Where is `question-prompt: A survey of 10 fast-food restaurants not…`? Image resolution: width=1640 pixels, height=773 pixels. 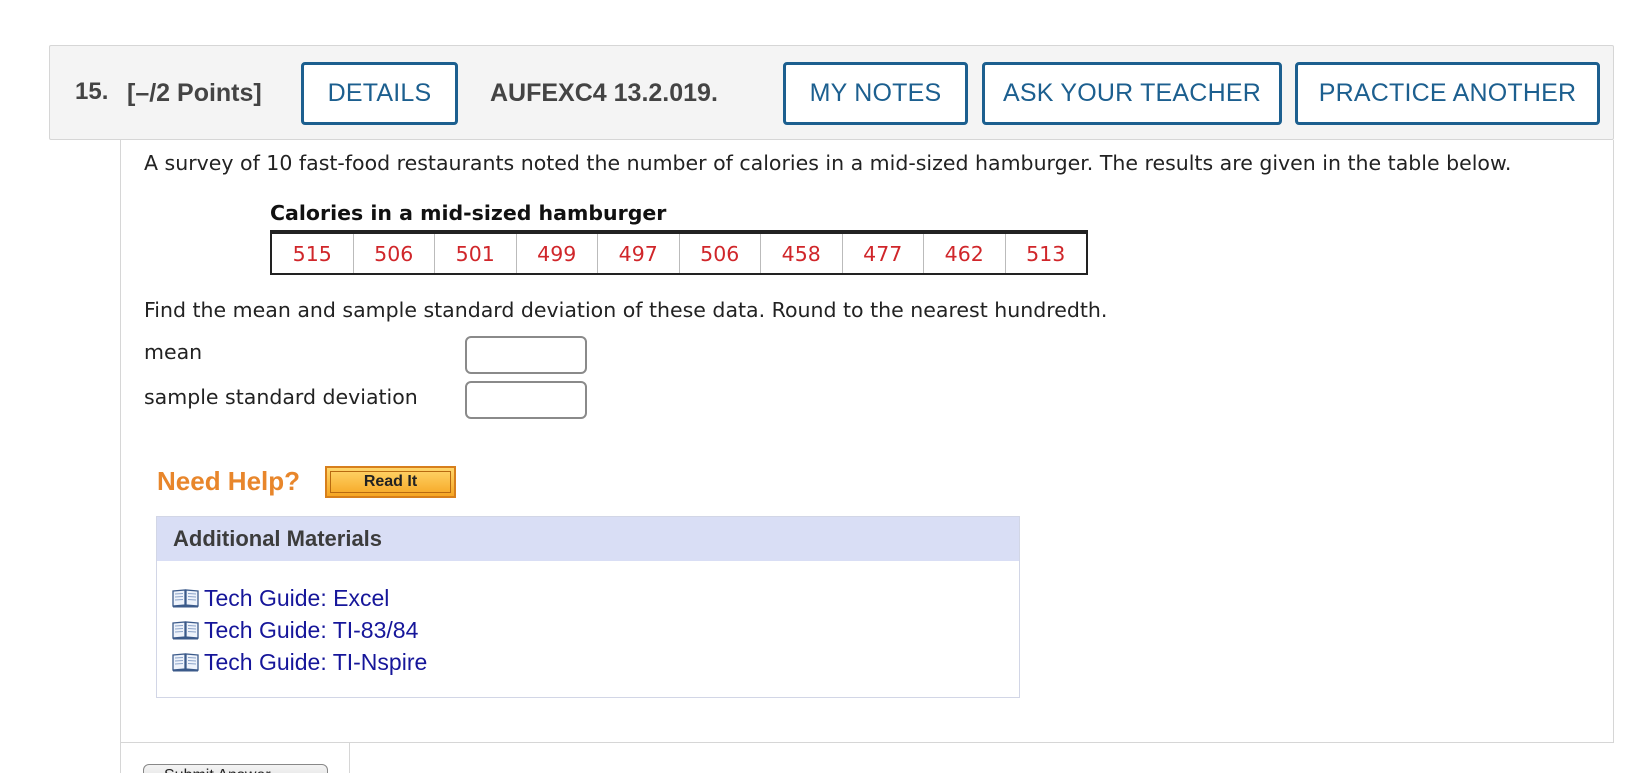
question-prompt: A survey of 10 fast-food restaurants not… is located at coordinates (828, 163).